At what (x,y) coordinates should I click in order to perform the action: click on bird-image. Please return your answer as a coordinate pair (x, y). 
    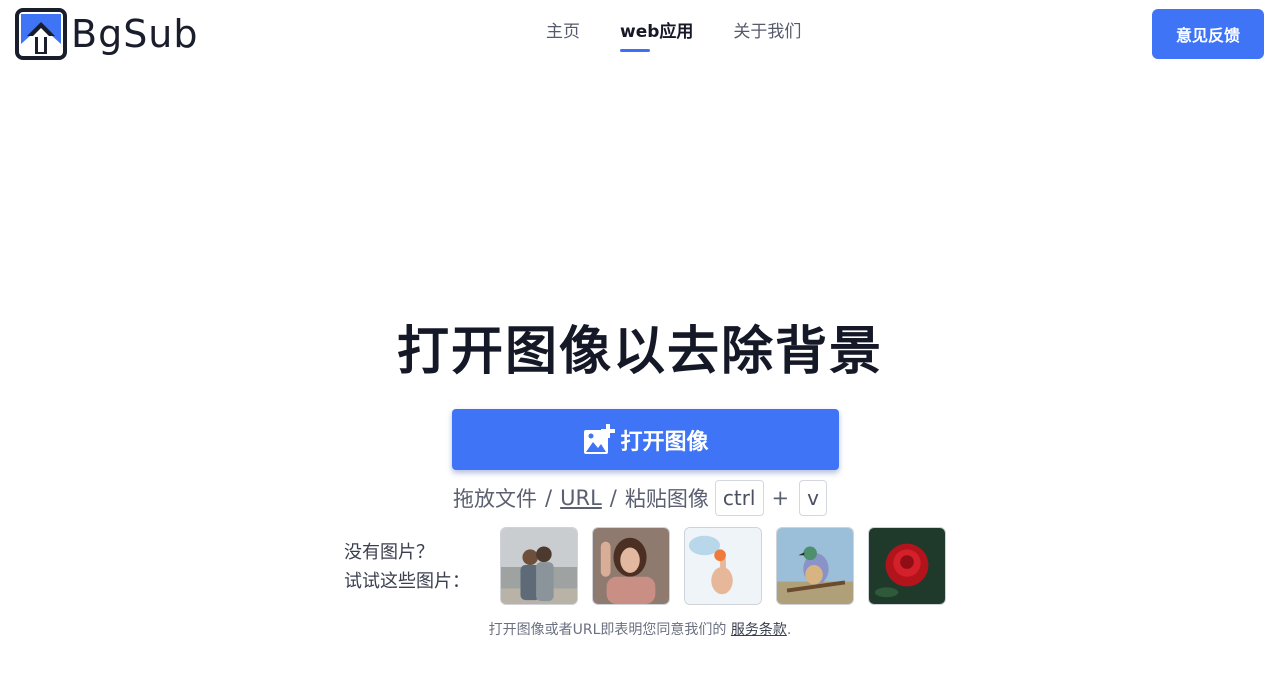
    Looking at the image, I should click on (815, 566).